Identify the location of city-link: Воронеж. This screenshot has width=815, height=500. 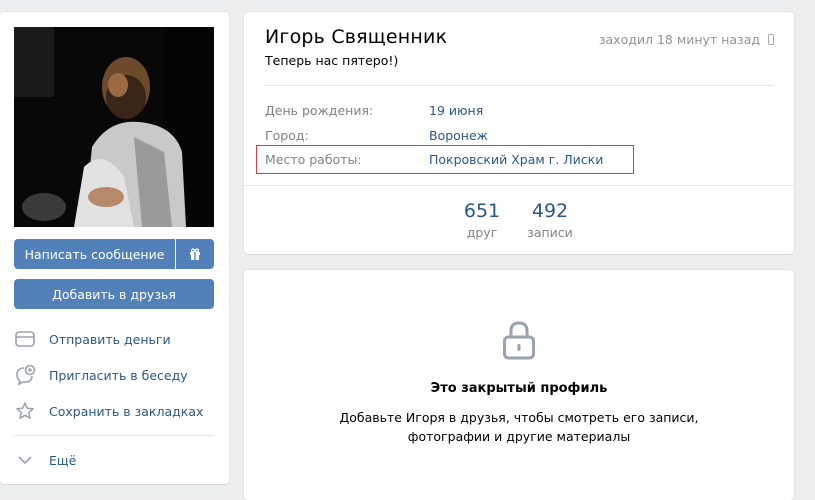
(458, 135).